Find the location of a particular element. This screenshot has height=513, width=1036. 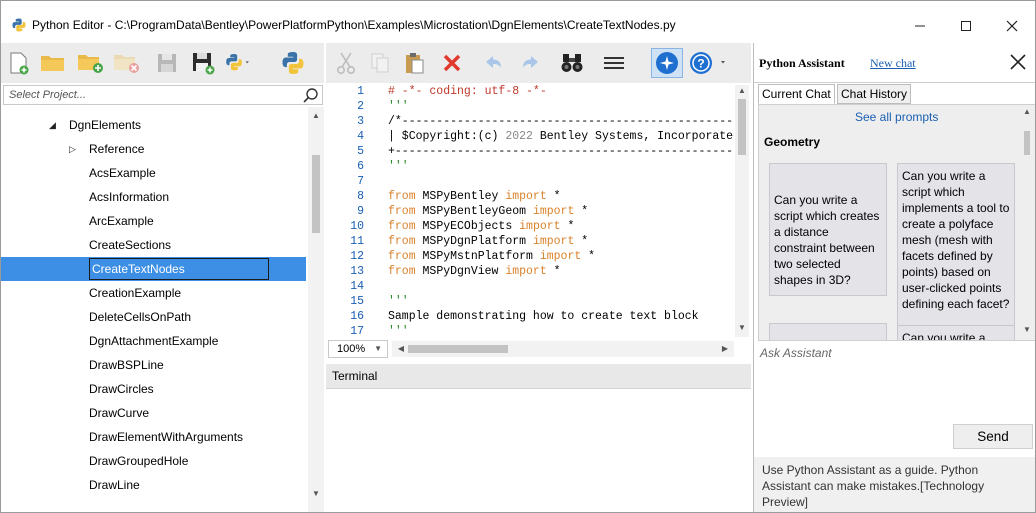

save-icon is located at coordinates (167, 63).